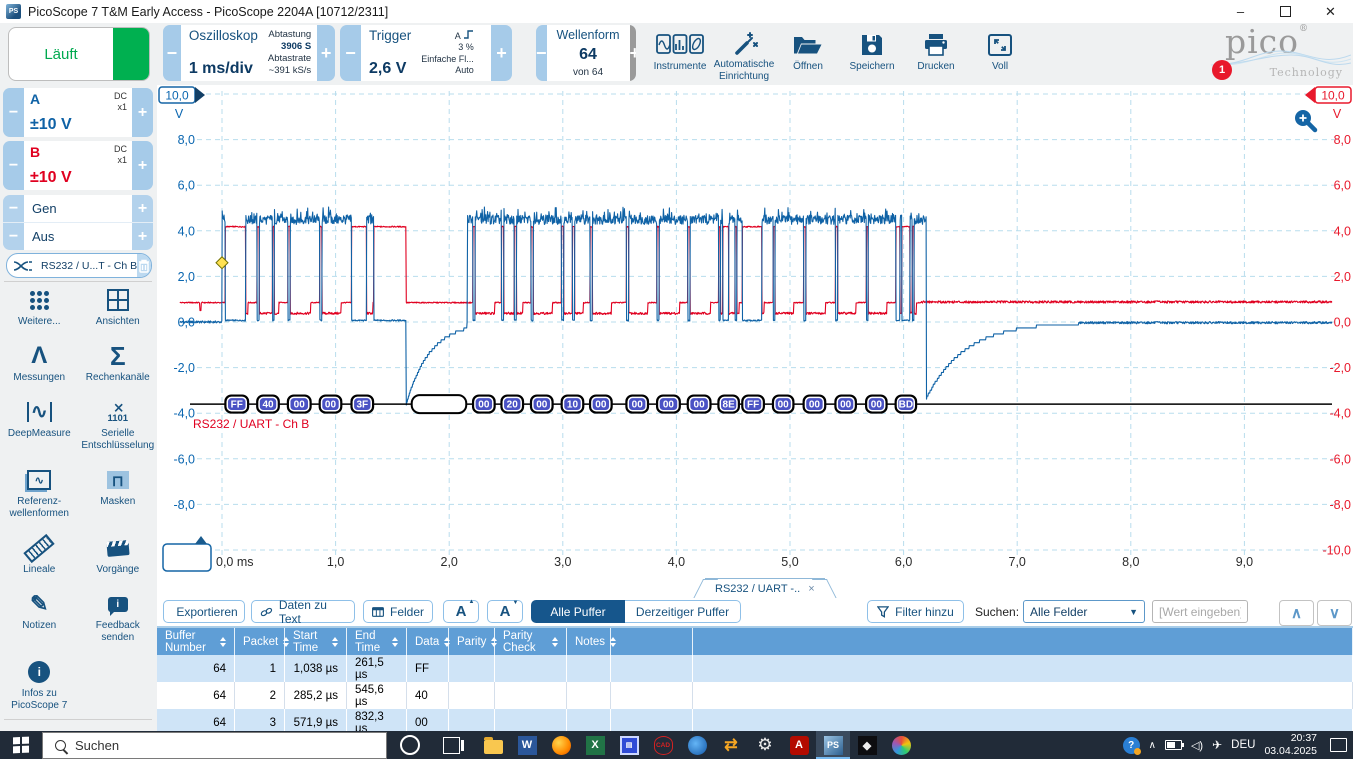 Image resolution: width=1353 pixels, height=759 pixels. I want to click on decoder-delete-button, so click(144, 265).